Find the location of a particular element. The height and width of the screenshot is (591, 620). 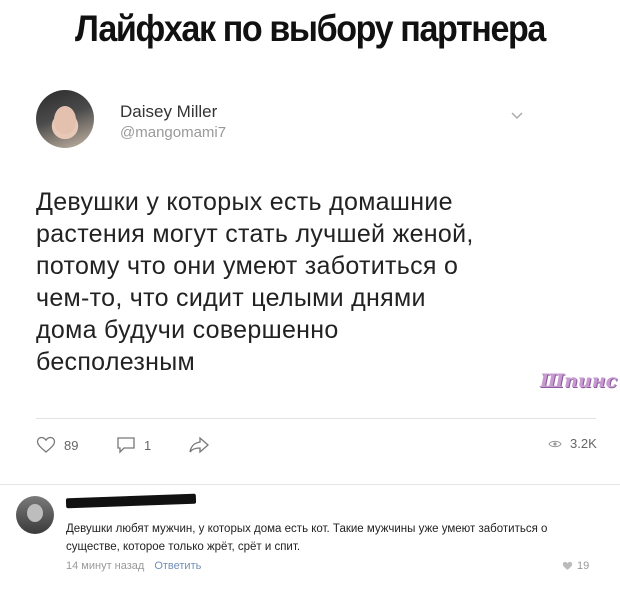

comment-time: 14 минут назад is located at coordinates (105, 566).